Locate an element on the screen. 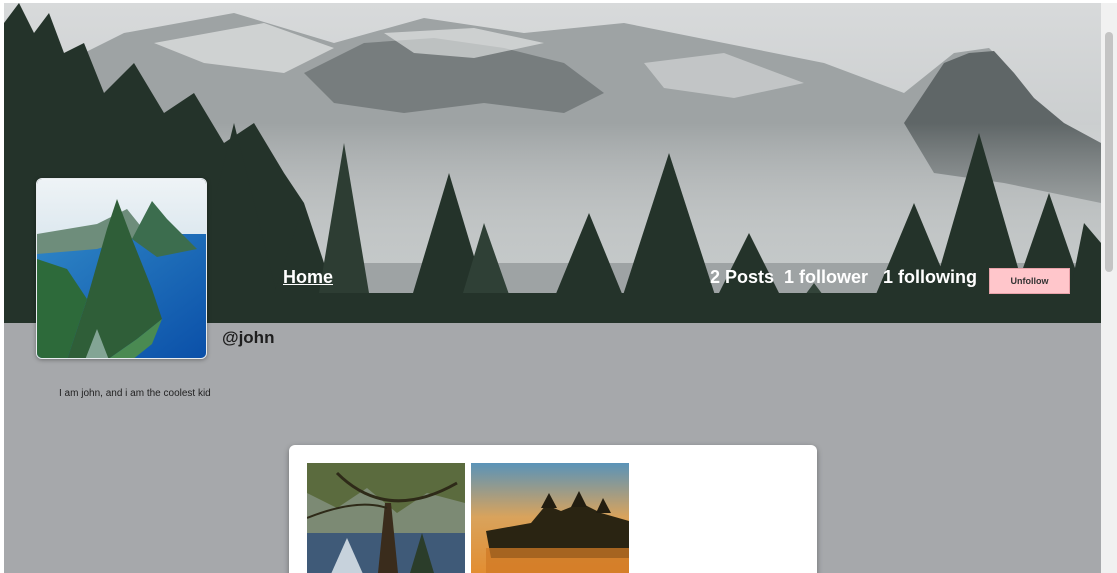 Image resolution: width=1117 pixels, height=573 pixels. window-top-edge is located at coordinates (558, 1).